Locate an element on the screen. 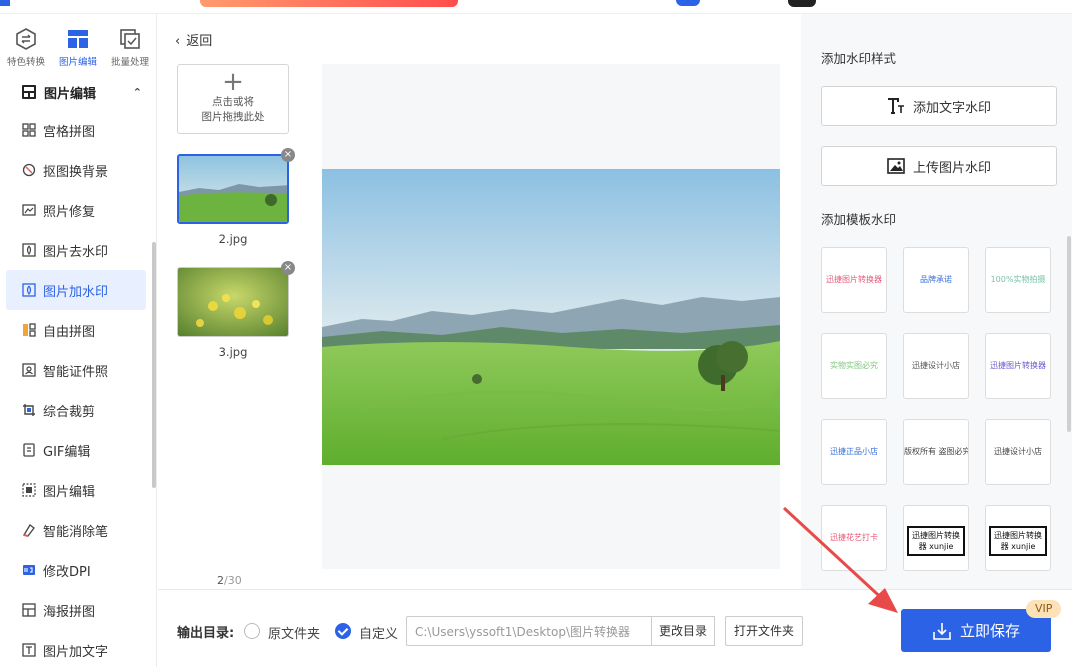  image-icon is located at coordinates (896, 166).